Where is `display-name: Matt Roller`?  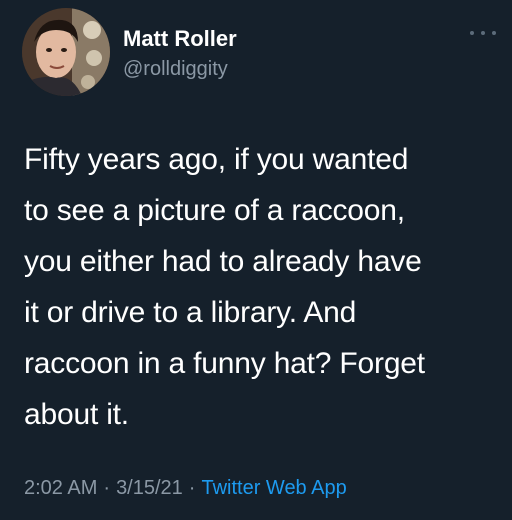 display-name: Matt Roller is located at coordinates (180, 39).